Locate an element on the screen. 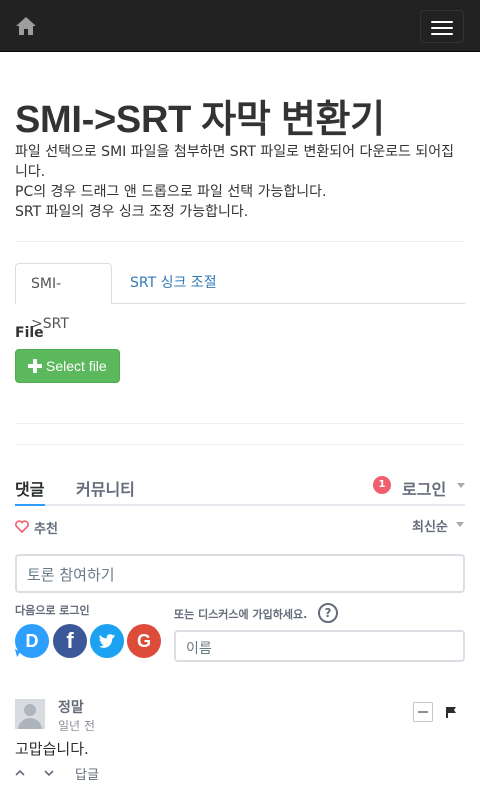 Image resolution: width=480 pixels, height=800 pixels. recommend-button: 추천 is located at coordinates (46, 527).